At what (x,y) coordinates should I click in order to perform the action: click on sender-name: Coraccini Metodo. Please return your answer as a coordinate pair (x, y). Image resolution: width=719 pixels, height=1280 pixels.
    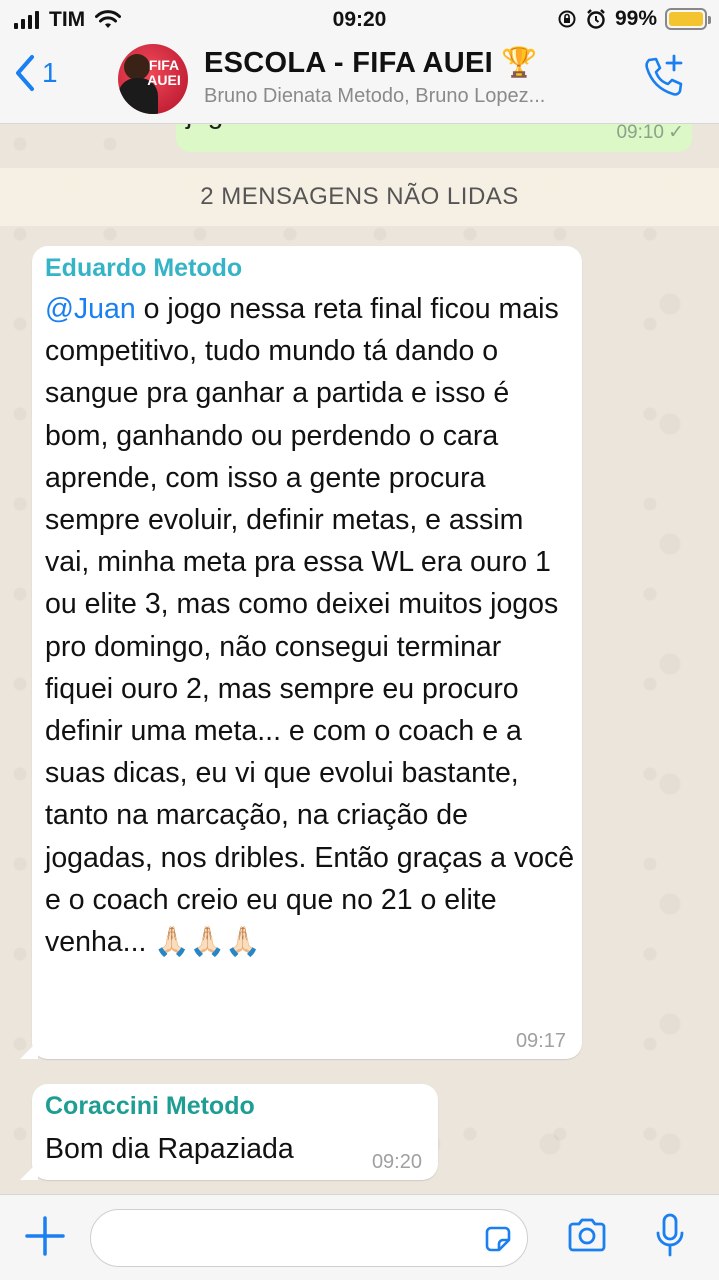
    Looking at the image, I should click on (150, 1106).